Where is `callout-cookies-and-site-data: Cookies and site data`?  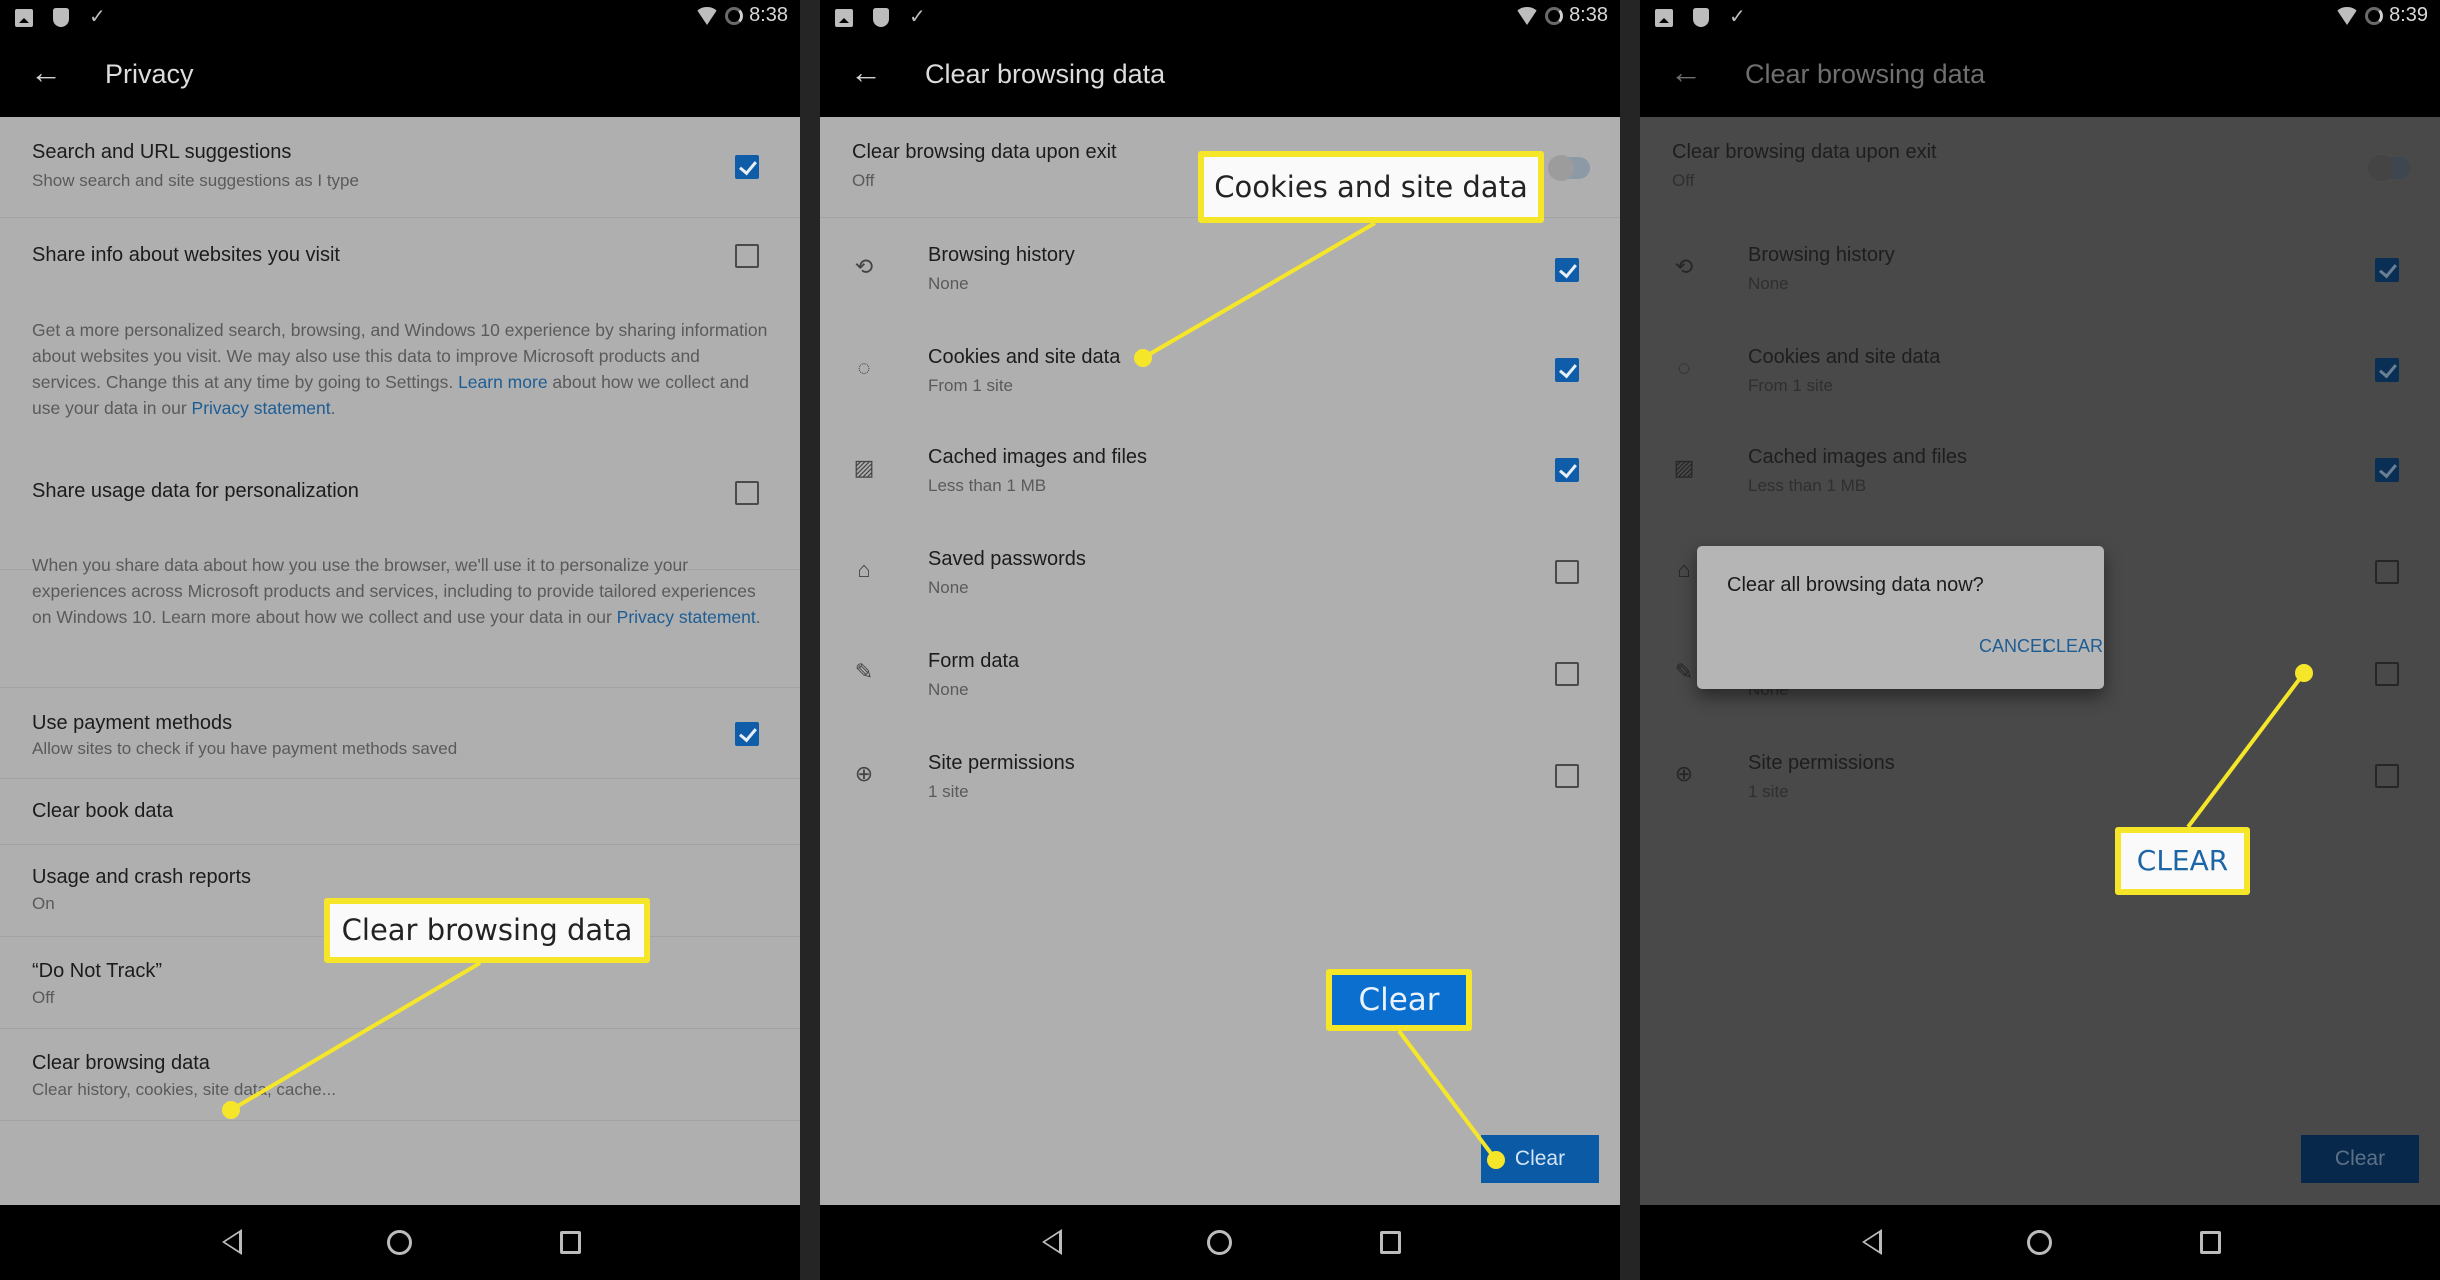 callout-cookies-and-site-data: Cookies and site data is located at coordinates (1371, 187).